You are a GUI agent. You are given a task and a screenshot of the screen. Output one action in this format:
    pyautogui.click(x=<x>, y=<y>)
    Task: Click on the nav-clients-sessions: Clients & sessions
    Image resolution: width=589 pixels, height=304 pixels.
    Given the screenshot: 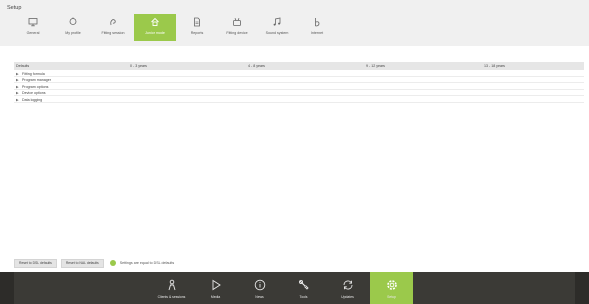 What is the action you would take?
    pyautogui.click(x=171, y=288)
    